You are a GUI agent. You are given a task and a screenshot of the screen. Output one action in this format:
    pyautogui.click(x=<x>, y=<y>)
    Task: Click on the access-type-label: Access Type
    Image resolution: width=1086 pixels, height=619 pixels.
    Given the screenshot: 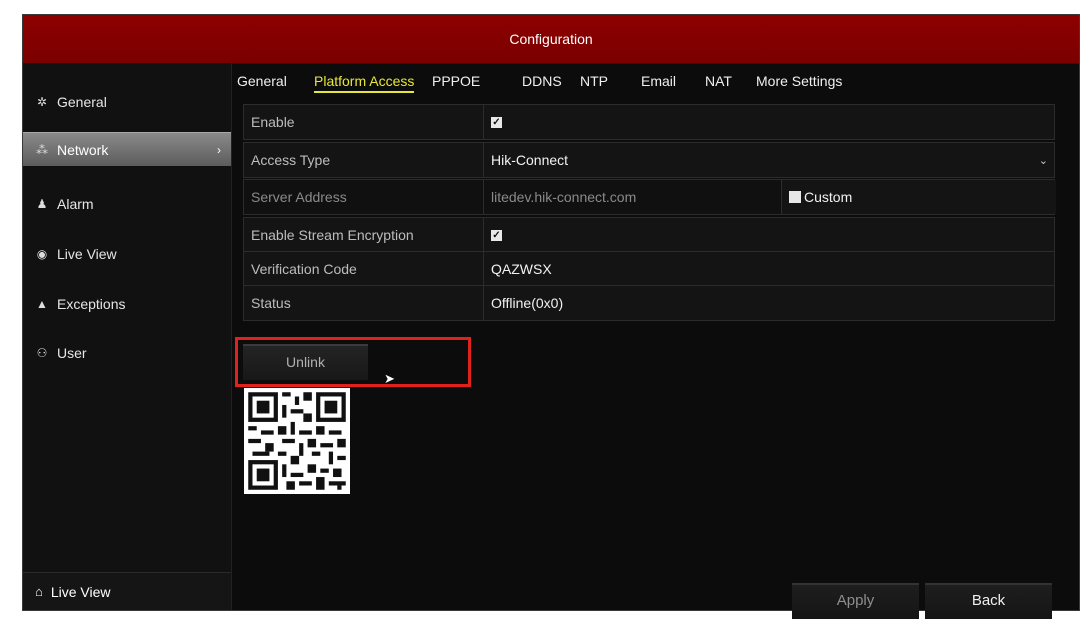 What is the action you would take?
    pyautogui.click(x=364, y=160)
    